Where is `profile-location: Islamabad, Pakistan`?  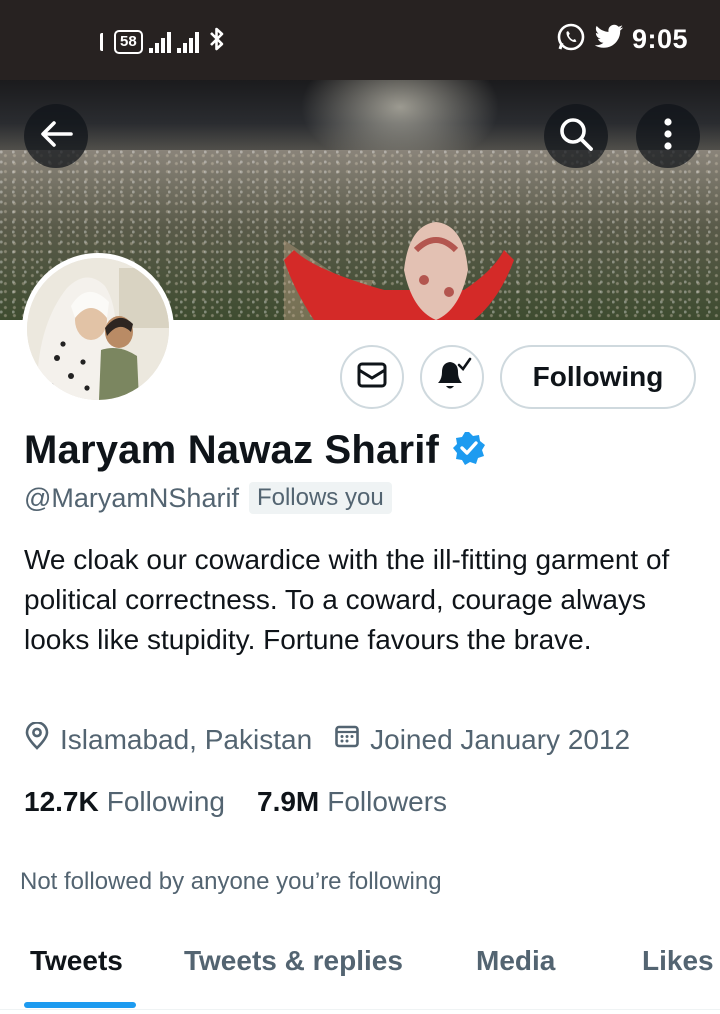
profile-location: Islamabad, Pakistan is located at coordinates (168, 739).